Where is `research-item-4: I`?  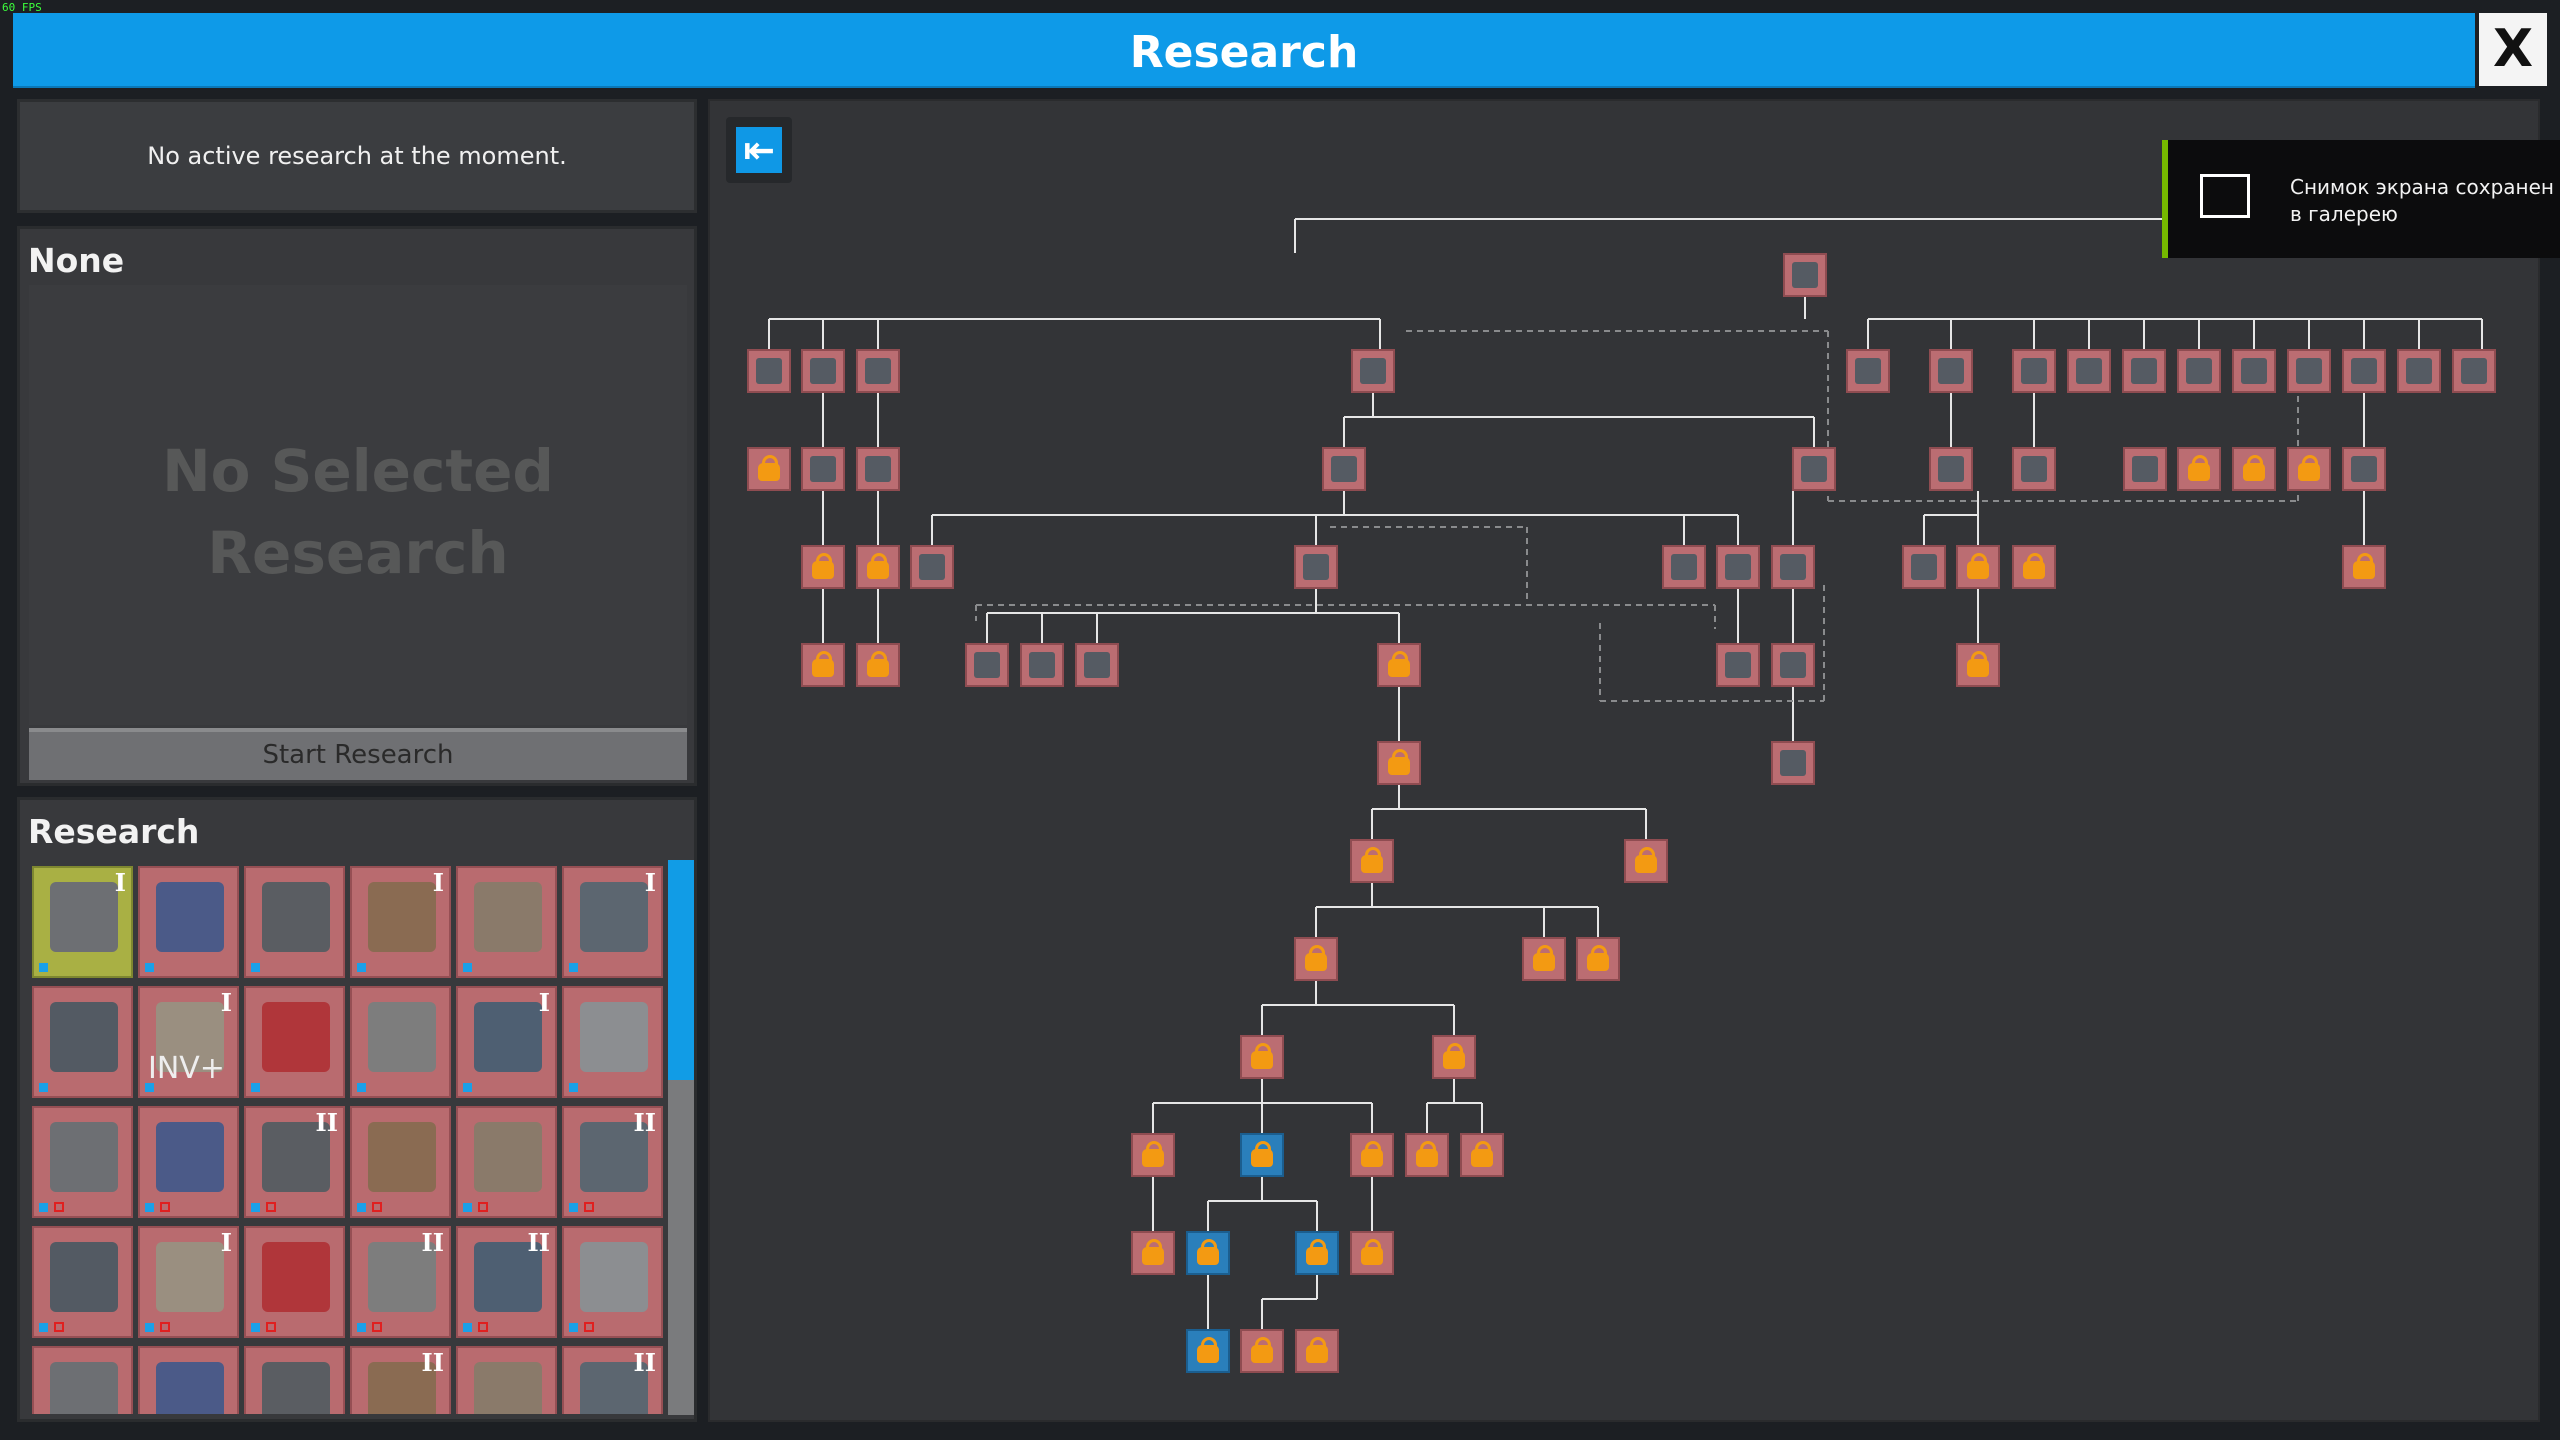
research-item-4: I is located at coordinates (400, 922).